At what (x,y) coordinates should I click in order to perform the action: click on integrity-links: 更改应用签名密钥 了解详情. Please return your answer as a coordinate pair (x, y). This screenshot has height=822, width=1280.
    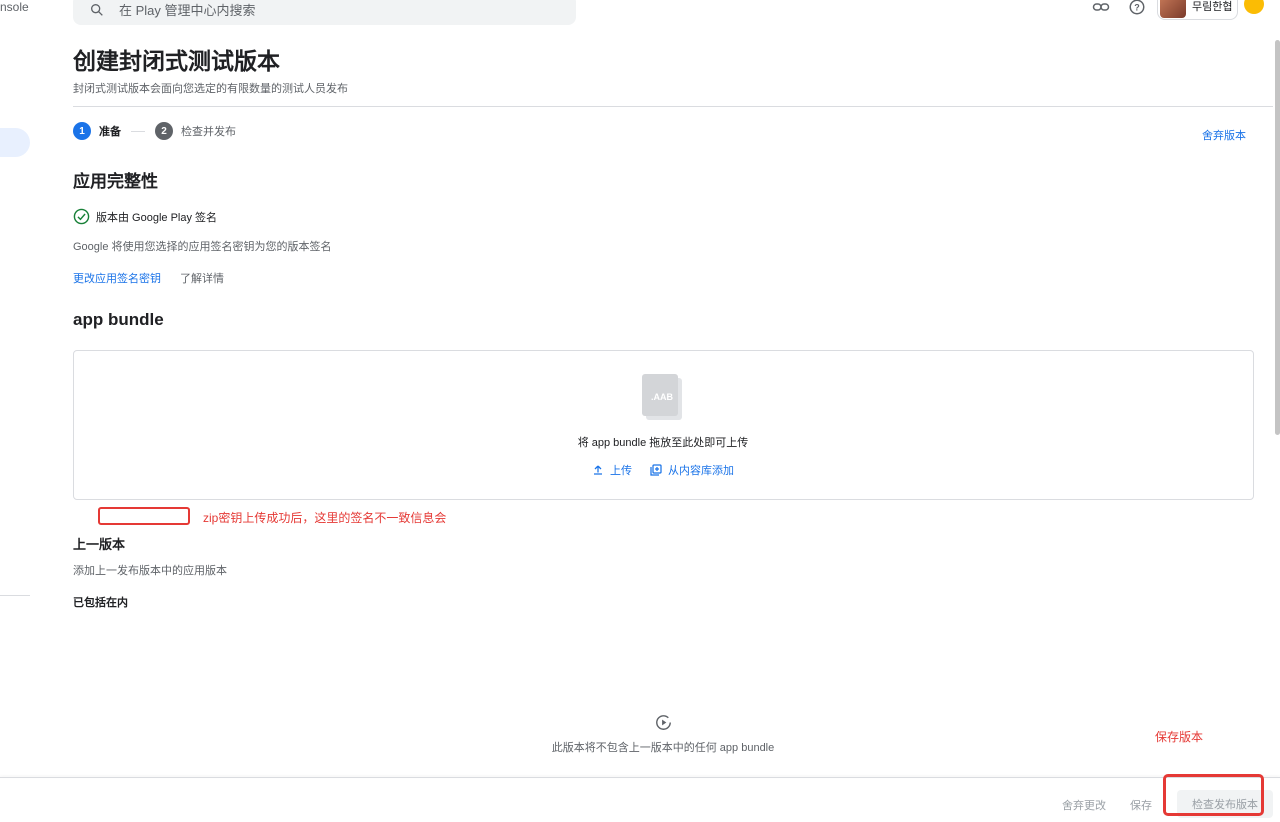
    Looking at the image, I should click on (148, 278).